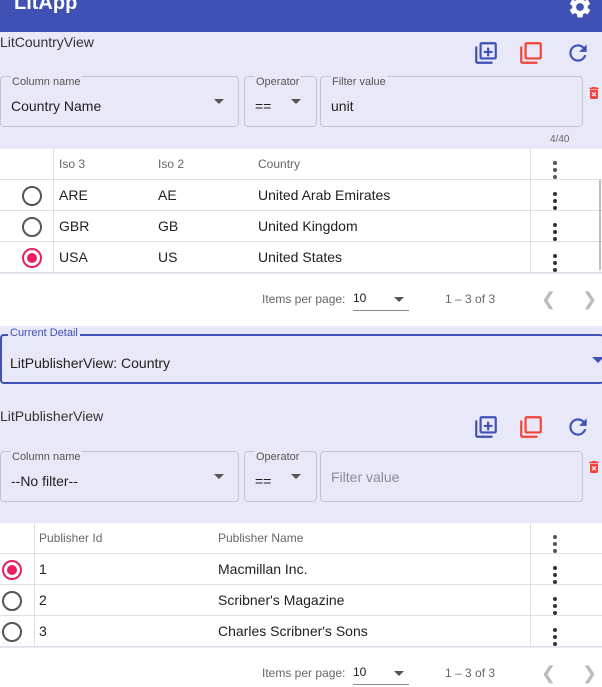 The image size is (602, 687). What do you see at coordinates (73, 195) in the screenshot?
I see `cell-iso3: ARE` at bounding box center [73, 195].